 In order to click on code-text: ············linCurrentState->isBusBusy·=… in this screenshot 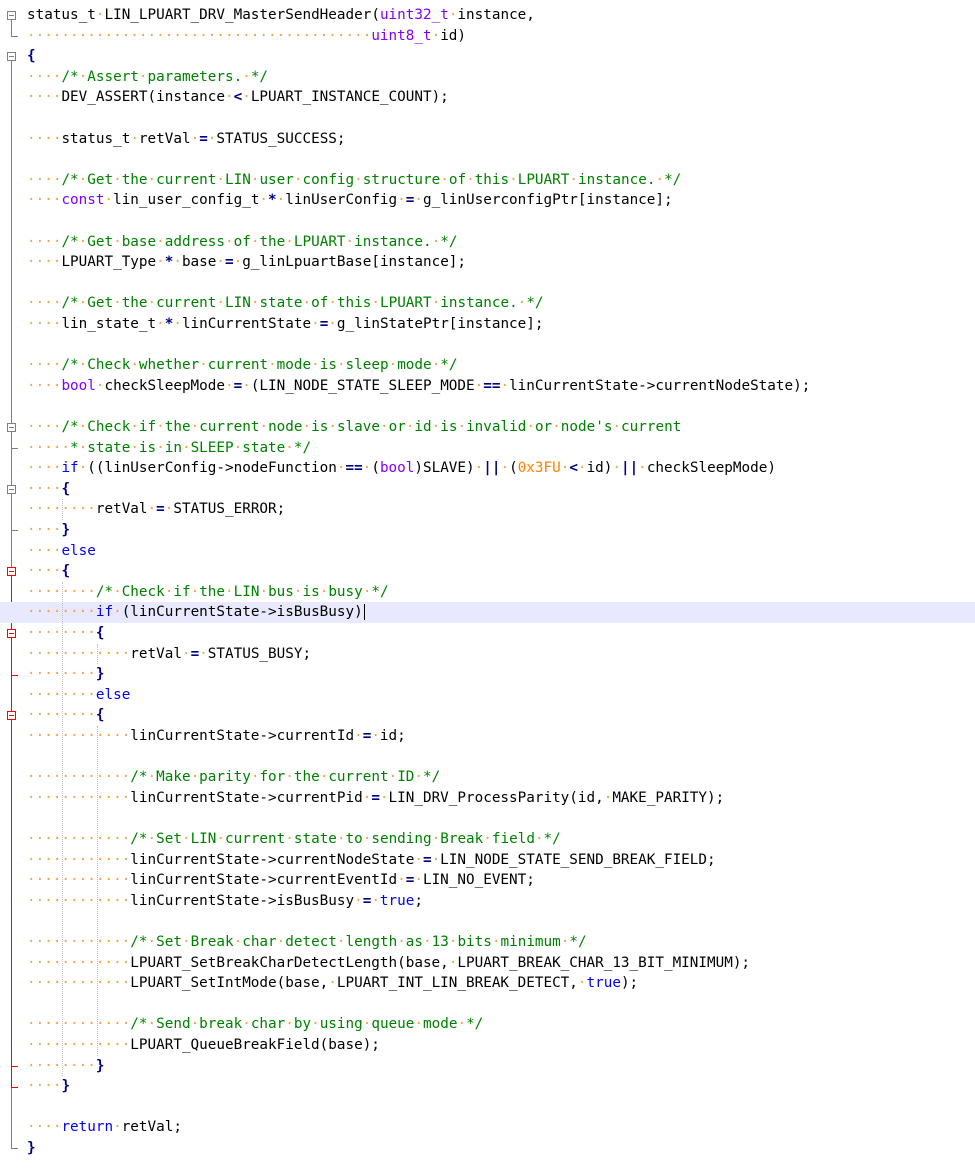, I will do `click(225, 901)`.